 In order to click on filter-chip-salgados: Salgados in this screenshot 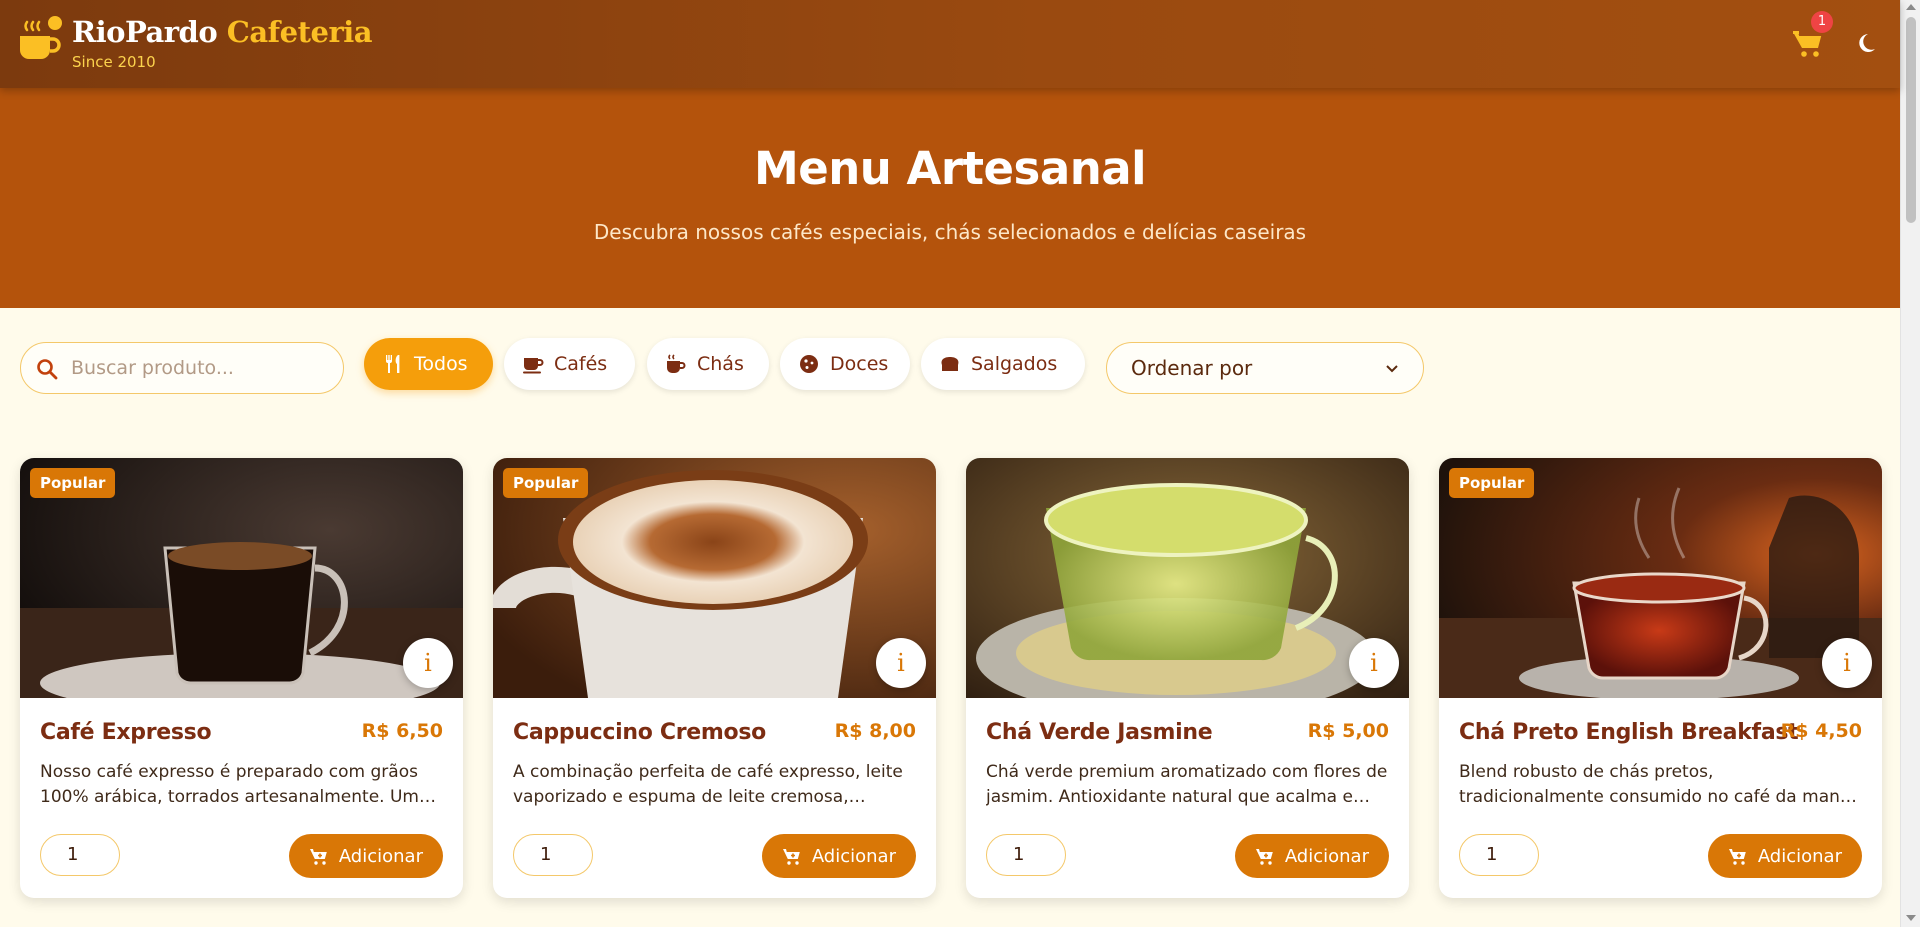, I will do `click(1003, 364)`.